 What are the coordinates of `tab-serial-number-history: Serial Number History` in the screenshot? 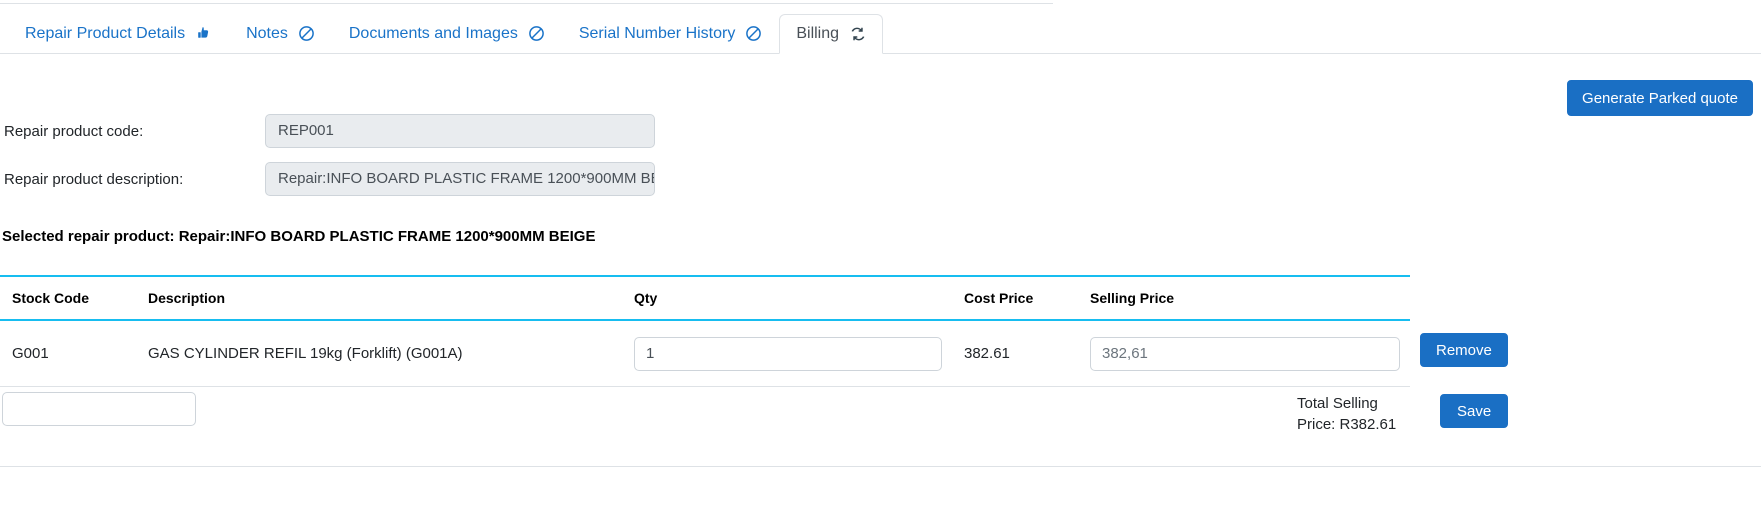 It's located at (670, 34).